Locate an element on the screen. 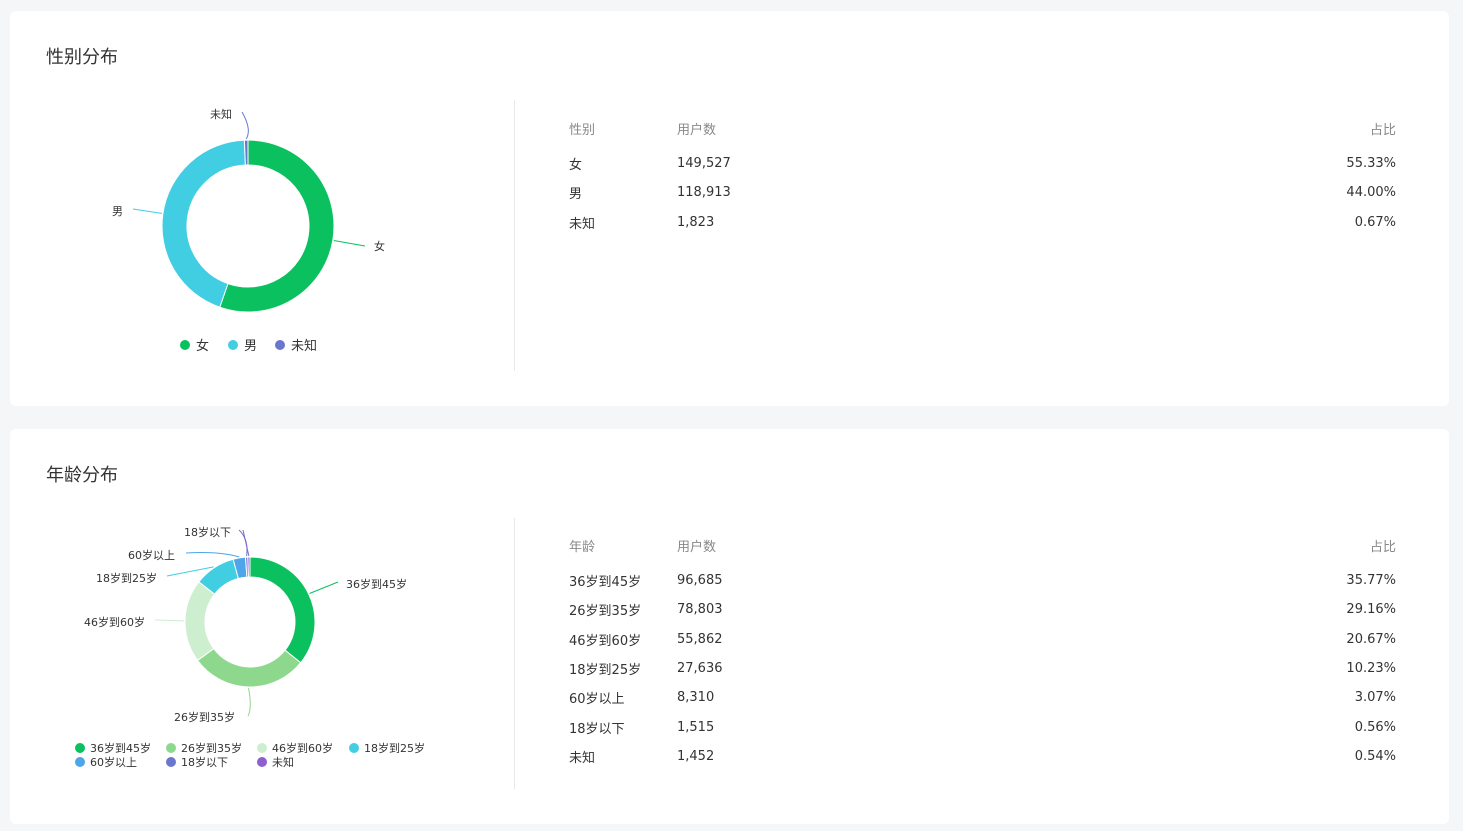  table-row: 男 118,913 44.00% is located at coordinates (982, 192).